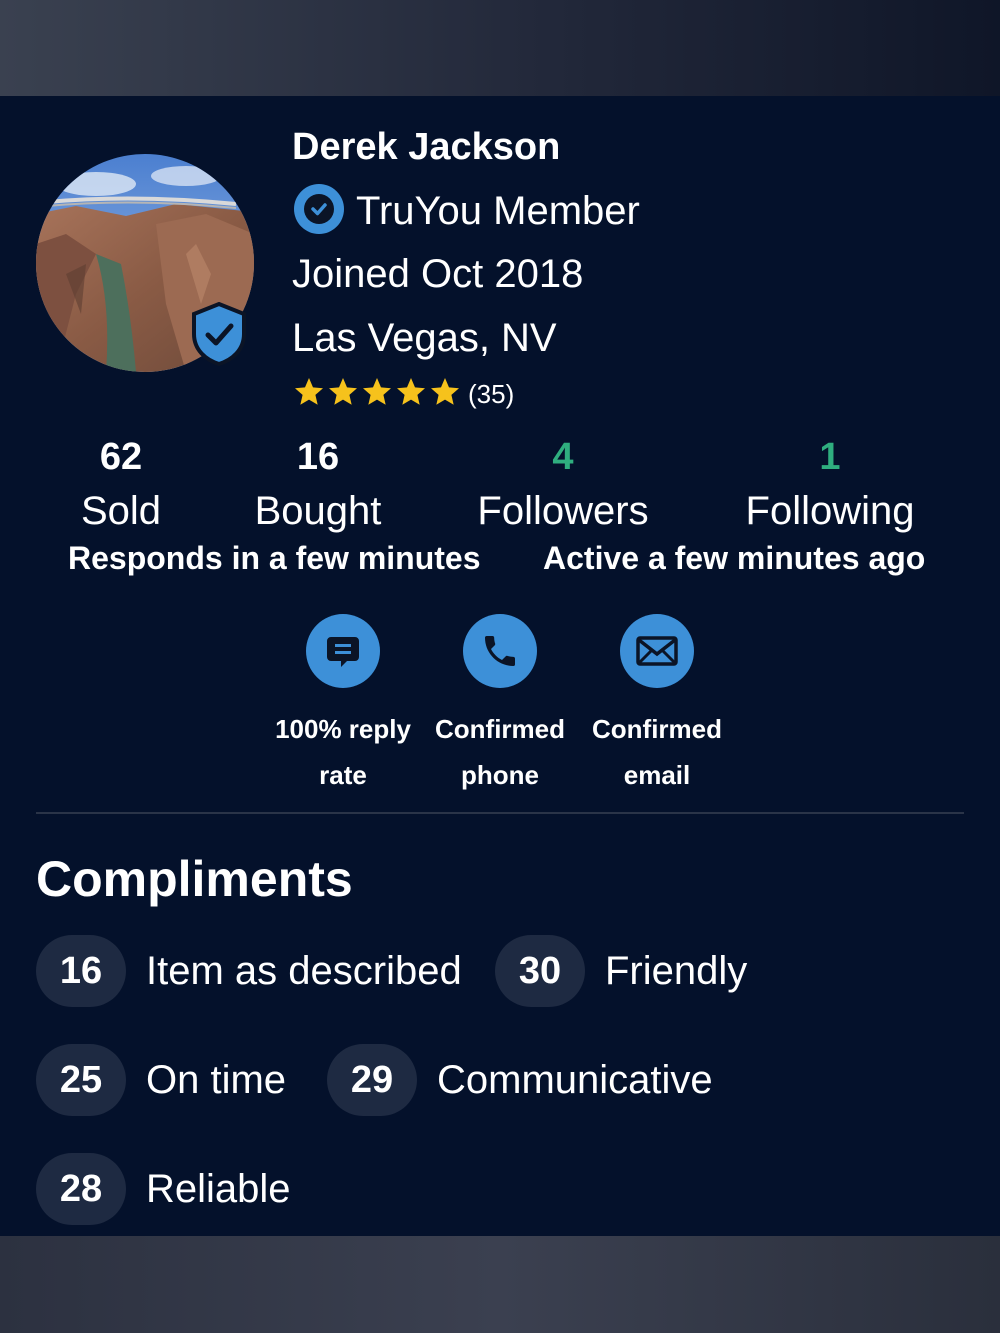 This screenshot has width=1000, height=1333. What do you see at coordinates (830, 485) in the screenshot?
I see `stat-following: 1 Following` at bounding box center [830, 485].